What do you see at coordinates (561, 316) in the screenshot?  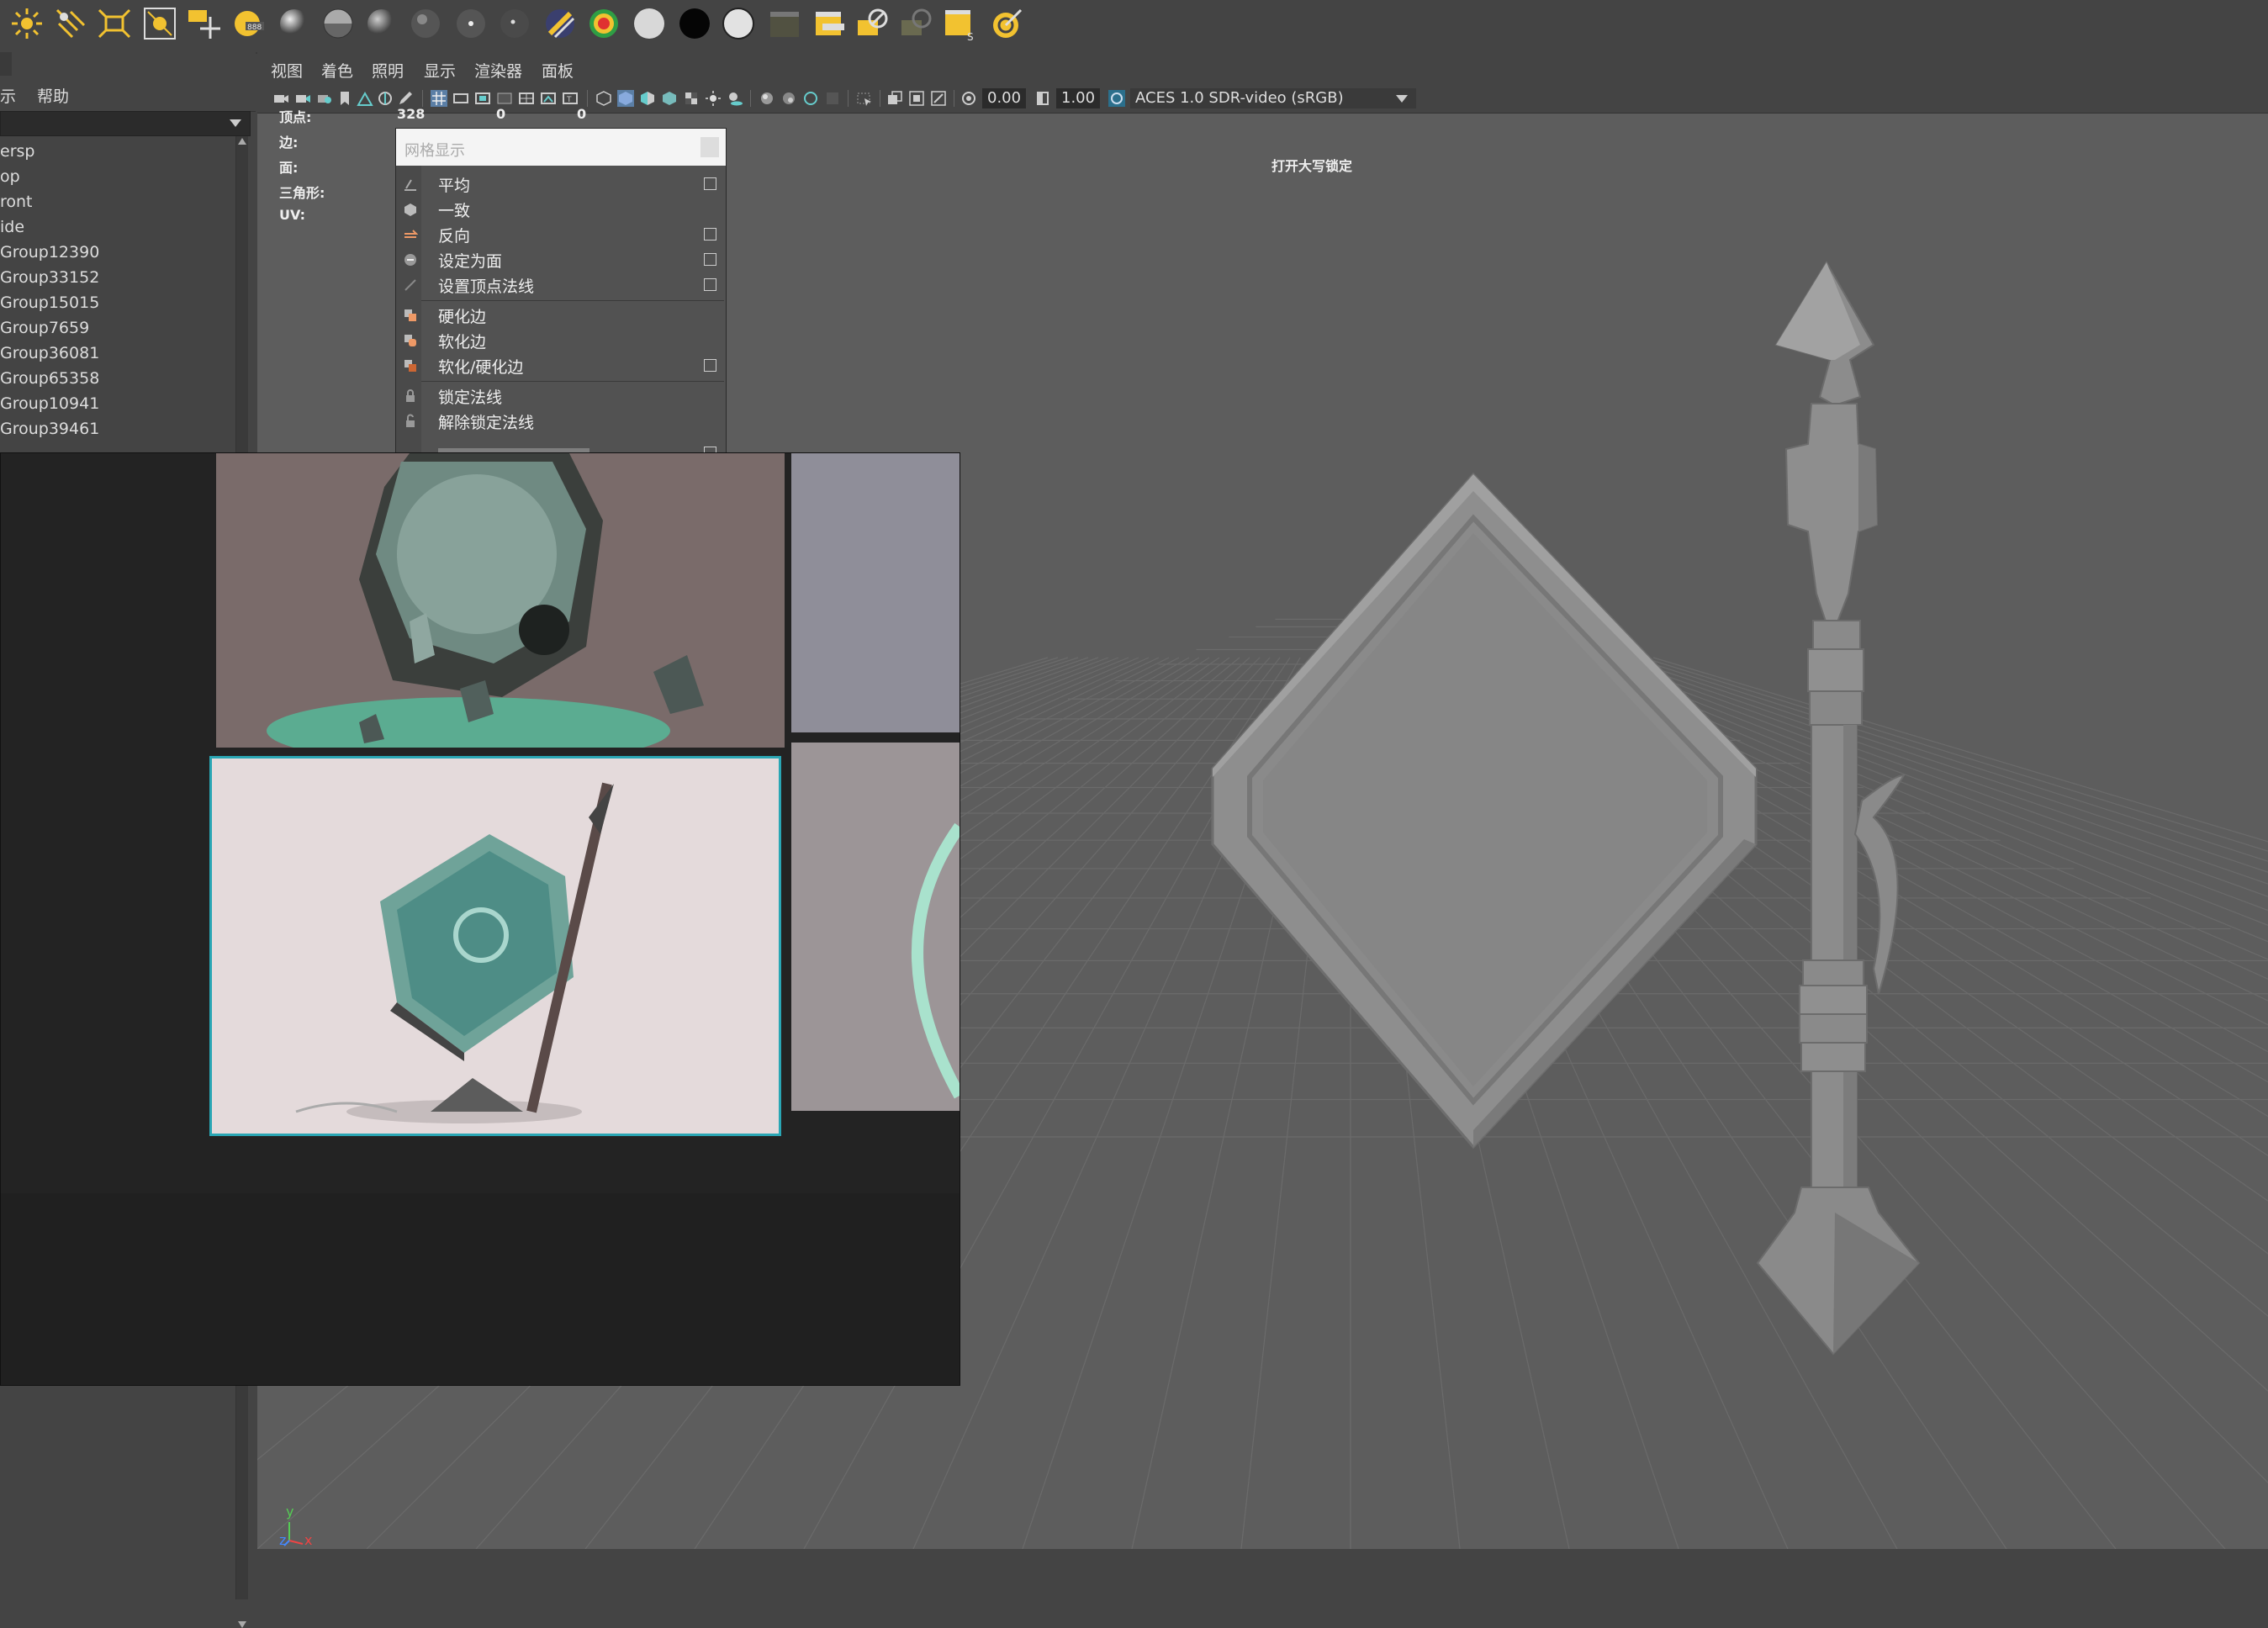 I see `menu-item-harden-edge: 硬化边` at bounding box center [561, 316].